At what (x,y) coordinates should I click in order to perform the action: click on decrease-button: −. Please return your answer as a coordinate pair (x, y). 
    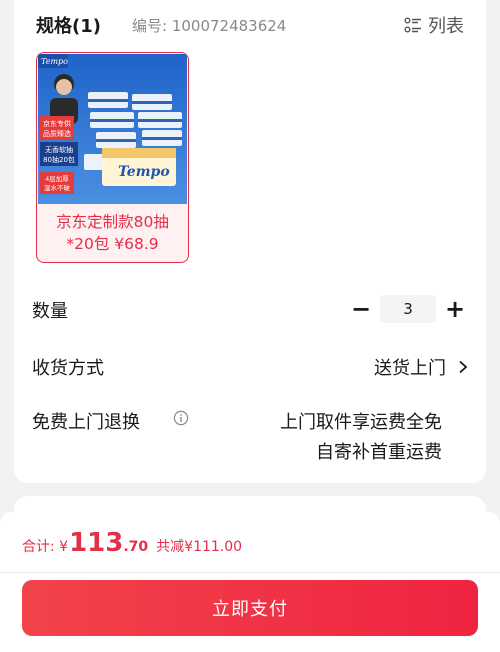
    Looking at the image, I should click on (361, 309).